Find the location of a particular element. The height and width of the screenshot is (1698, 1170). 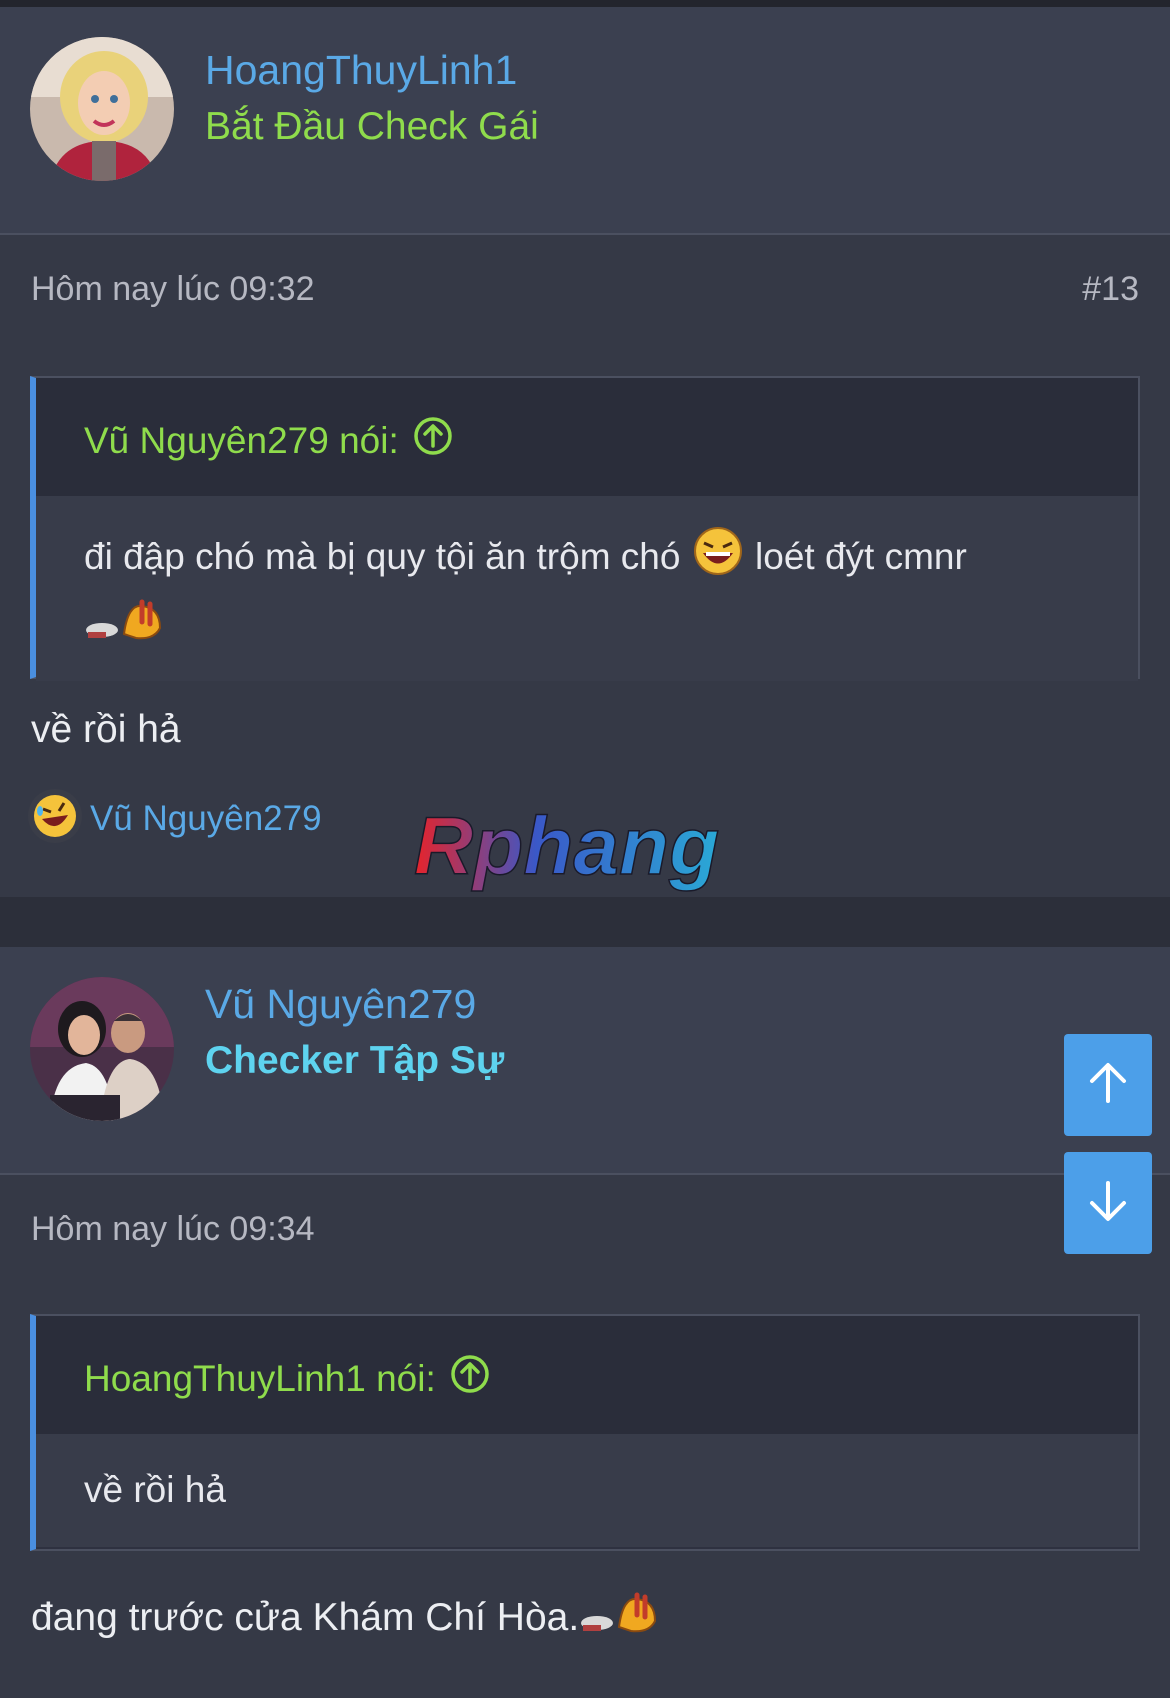

post-user-header: HoangThuyLinh1 Bắt Đầu Check Gái is located at coordinates (585, 121).